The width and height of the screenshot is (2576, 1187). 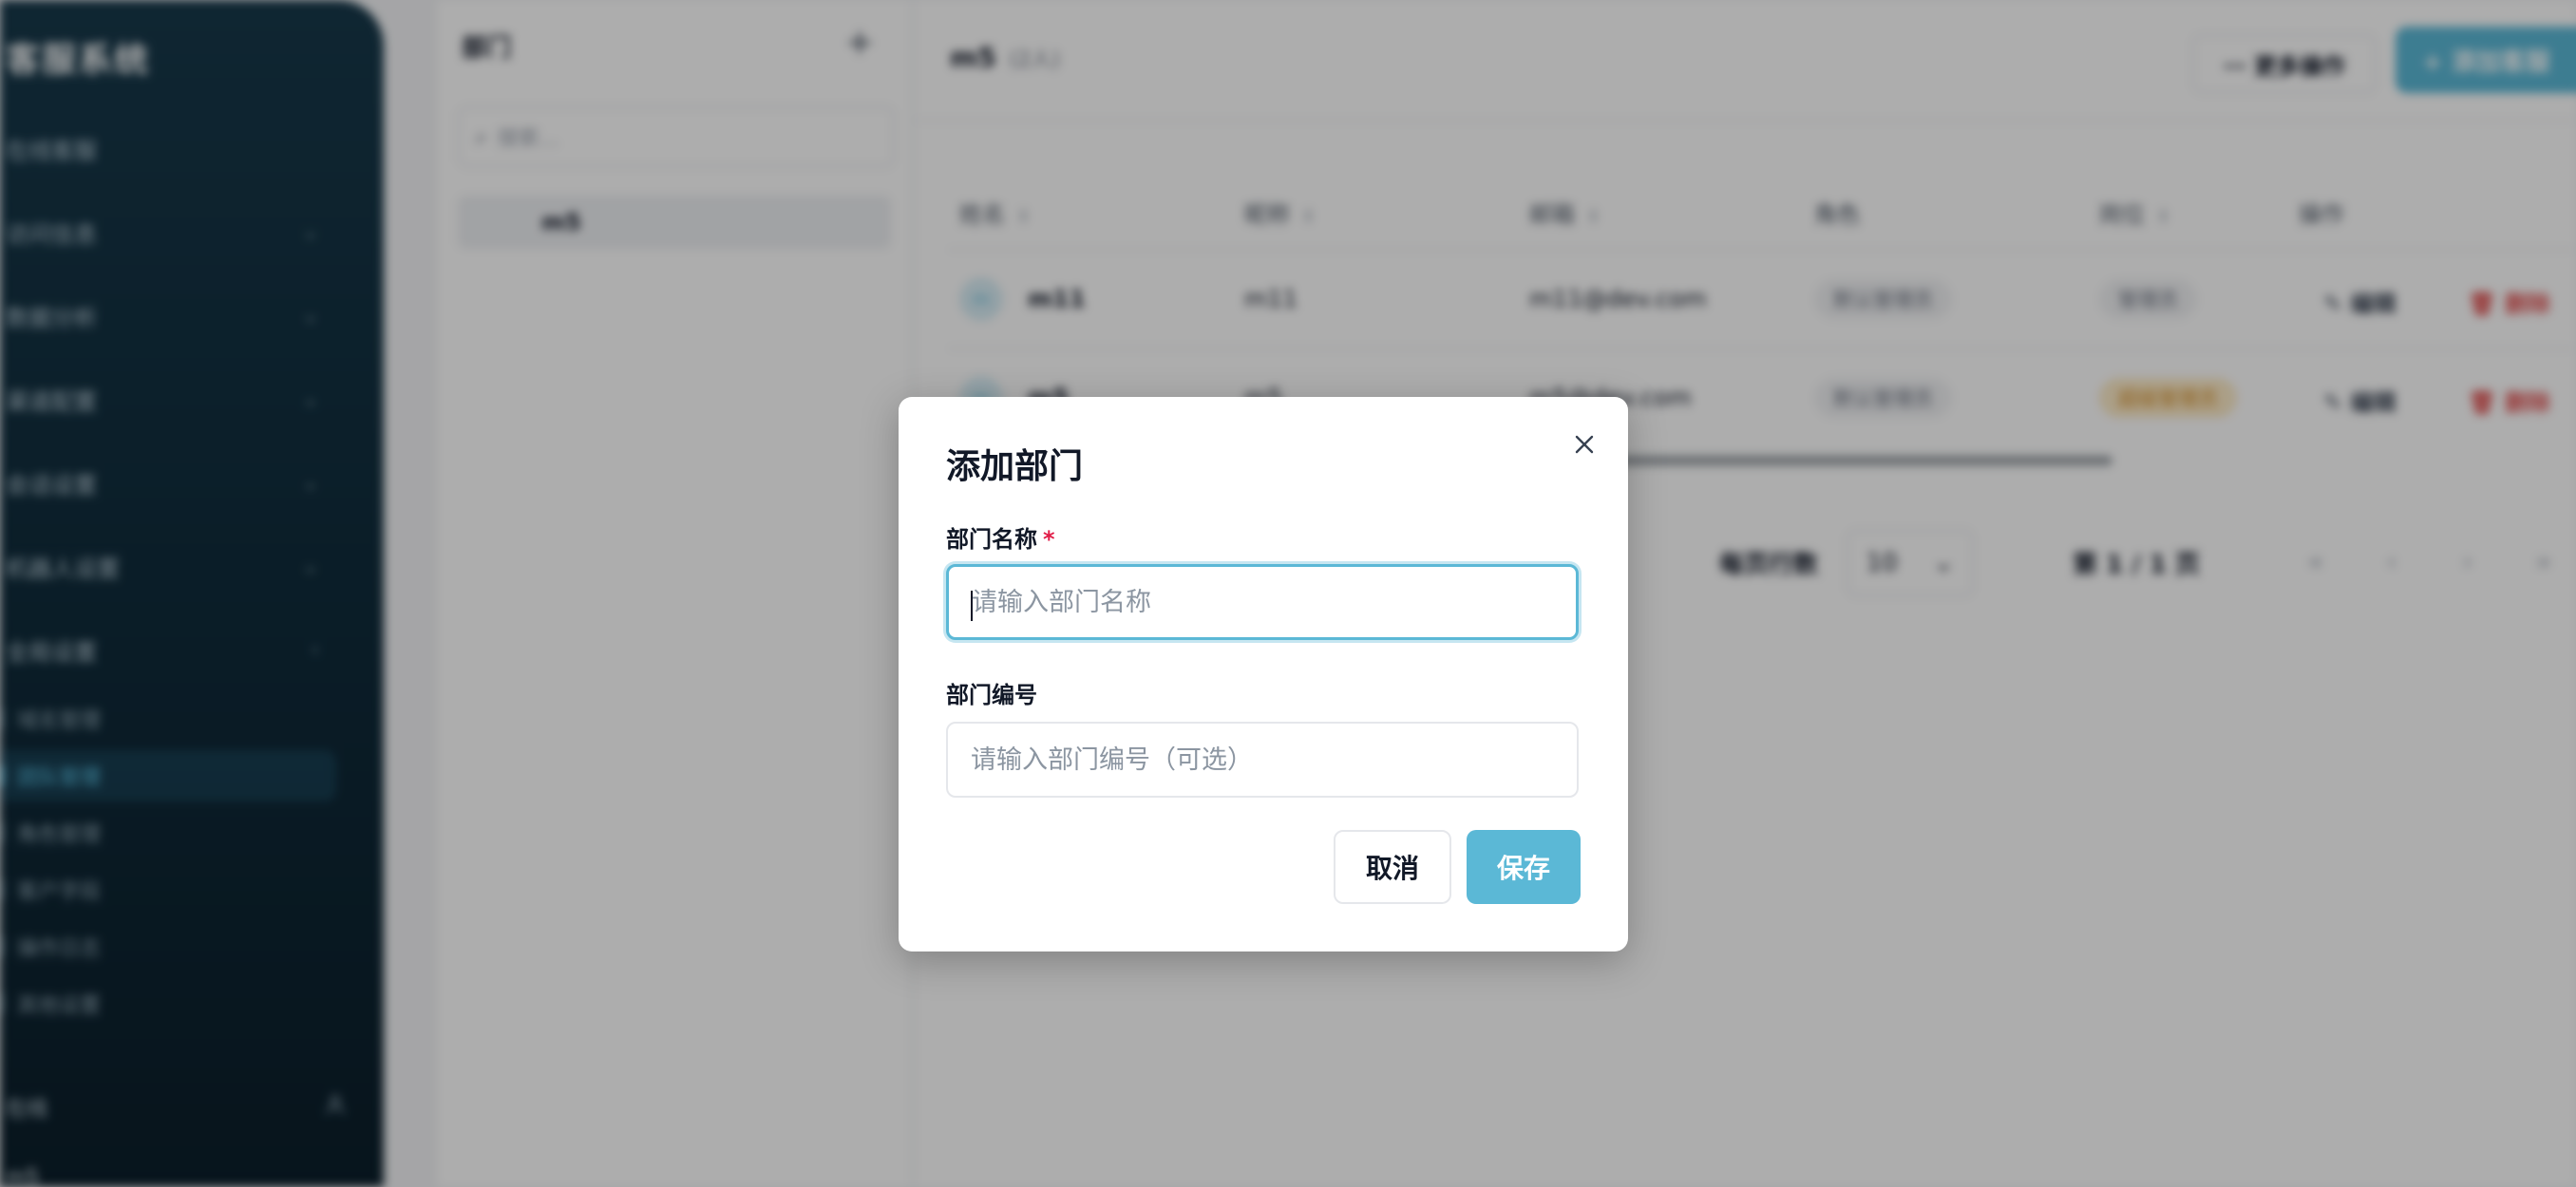 What do you see at coordinates (972, 606) in the screenshot?
I see `text-caret` at bounding box center [972, 606].